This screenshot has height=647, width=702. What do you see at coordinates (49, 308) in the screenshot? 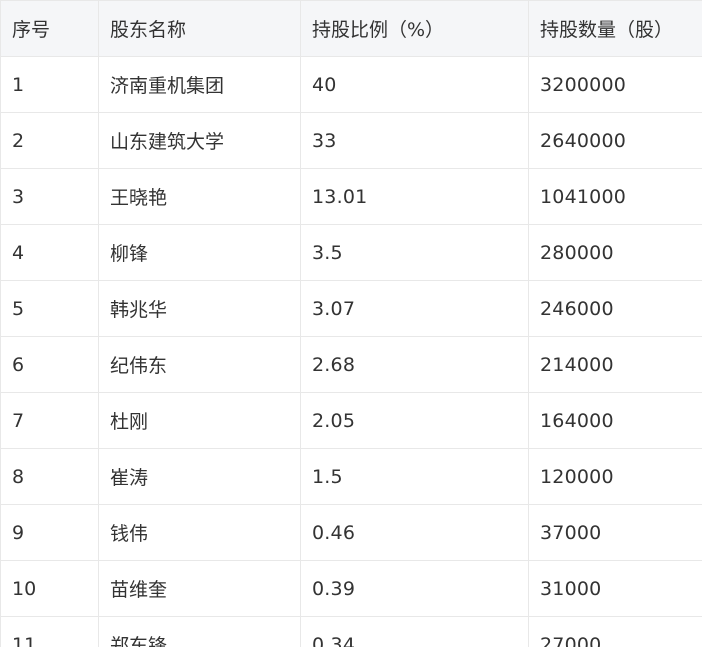
I see `cell-index: 5` at bounding box center [49, 308].